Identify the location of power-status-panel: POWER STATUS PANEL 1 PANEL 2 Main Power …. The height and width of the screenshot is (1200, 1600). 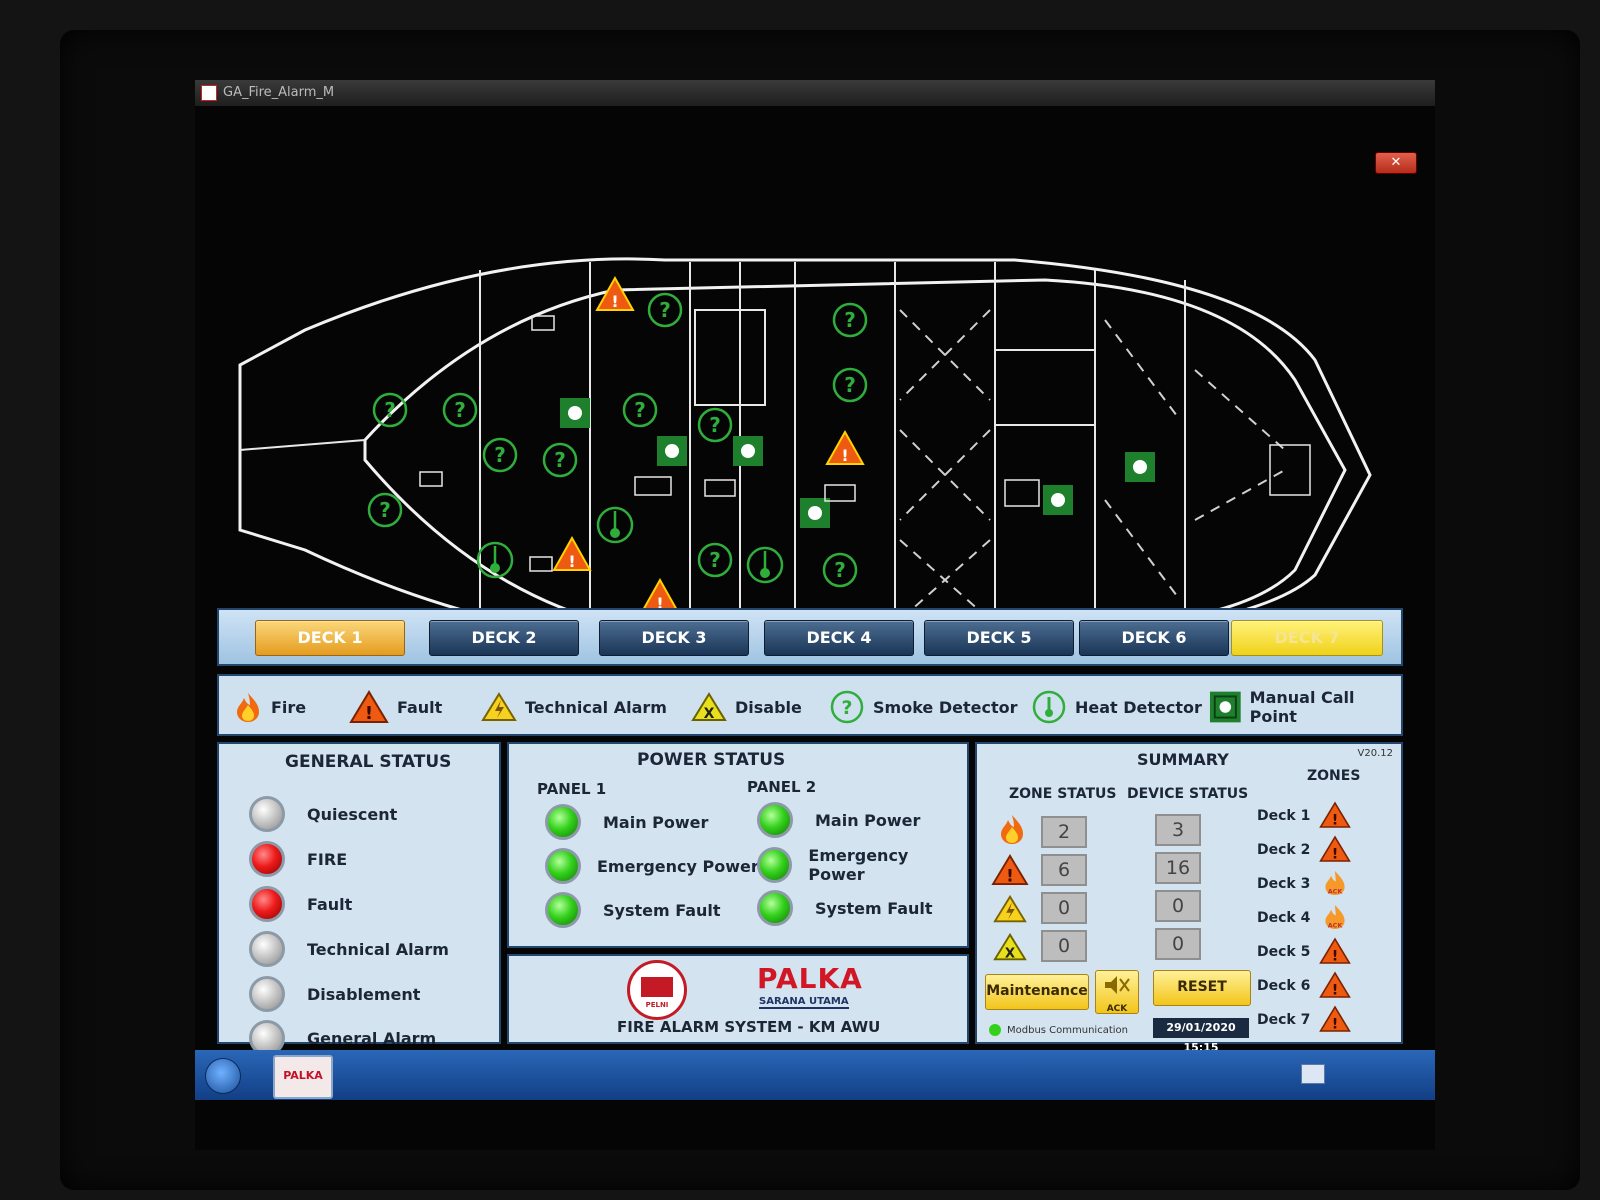
(738, 845).